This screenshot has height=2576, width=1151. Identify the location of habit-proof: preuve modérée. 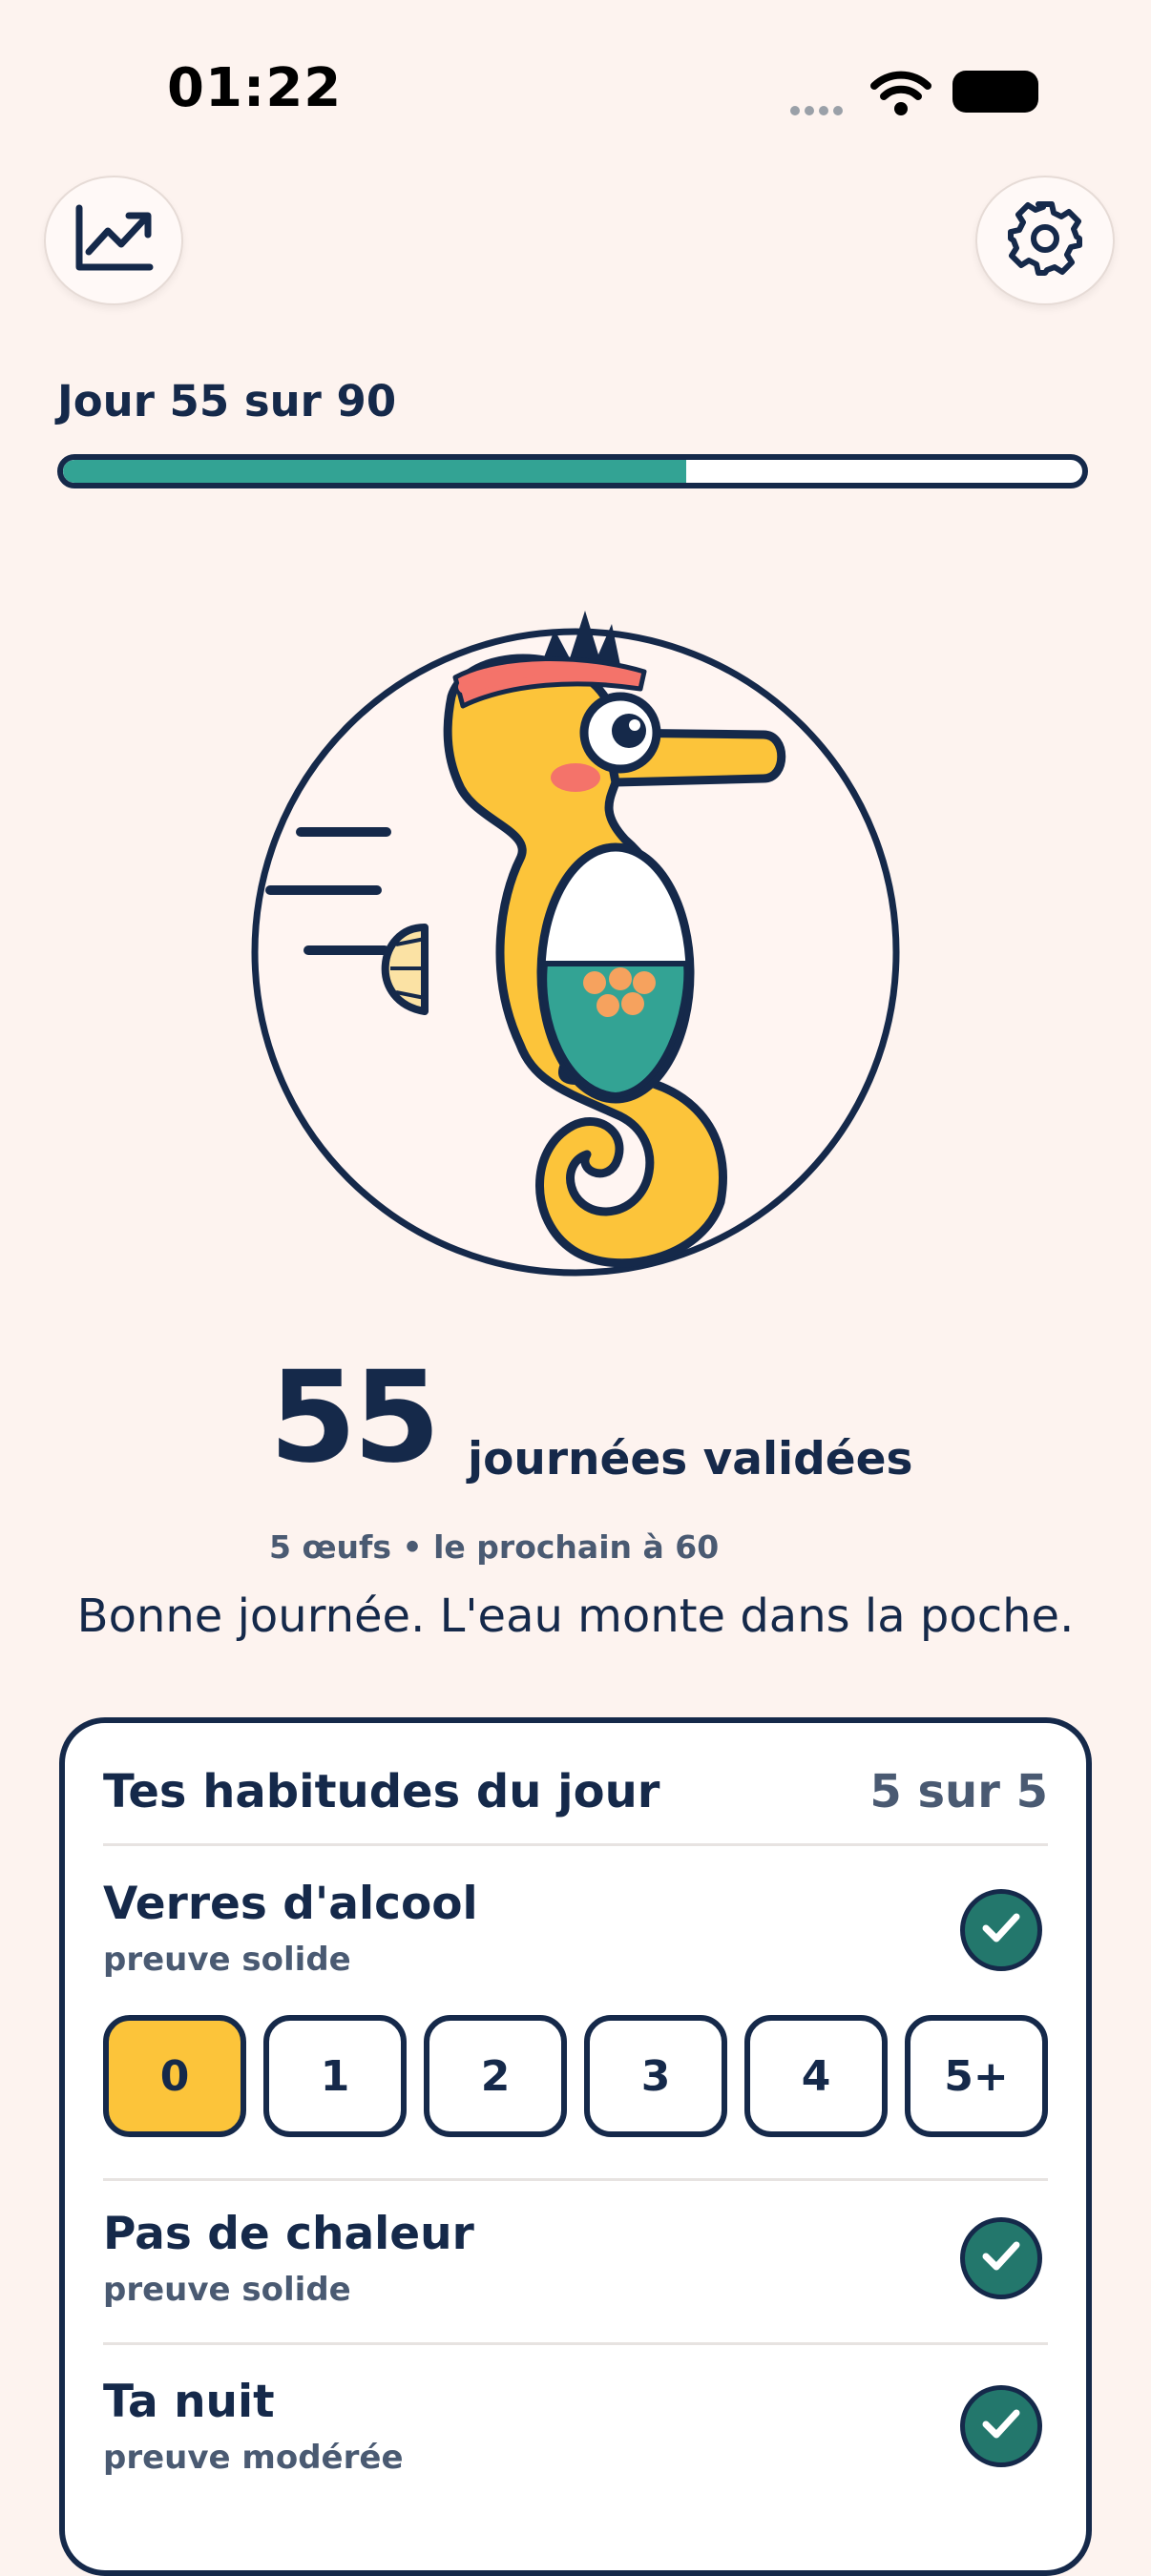
(253, 2458).